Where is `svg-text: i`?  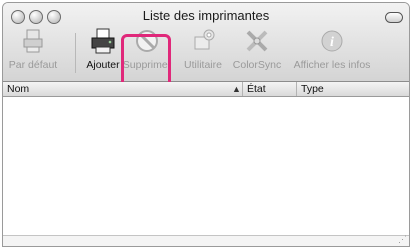 svg-text: i is located at coordinates (332, 42).